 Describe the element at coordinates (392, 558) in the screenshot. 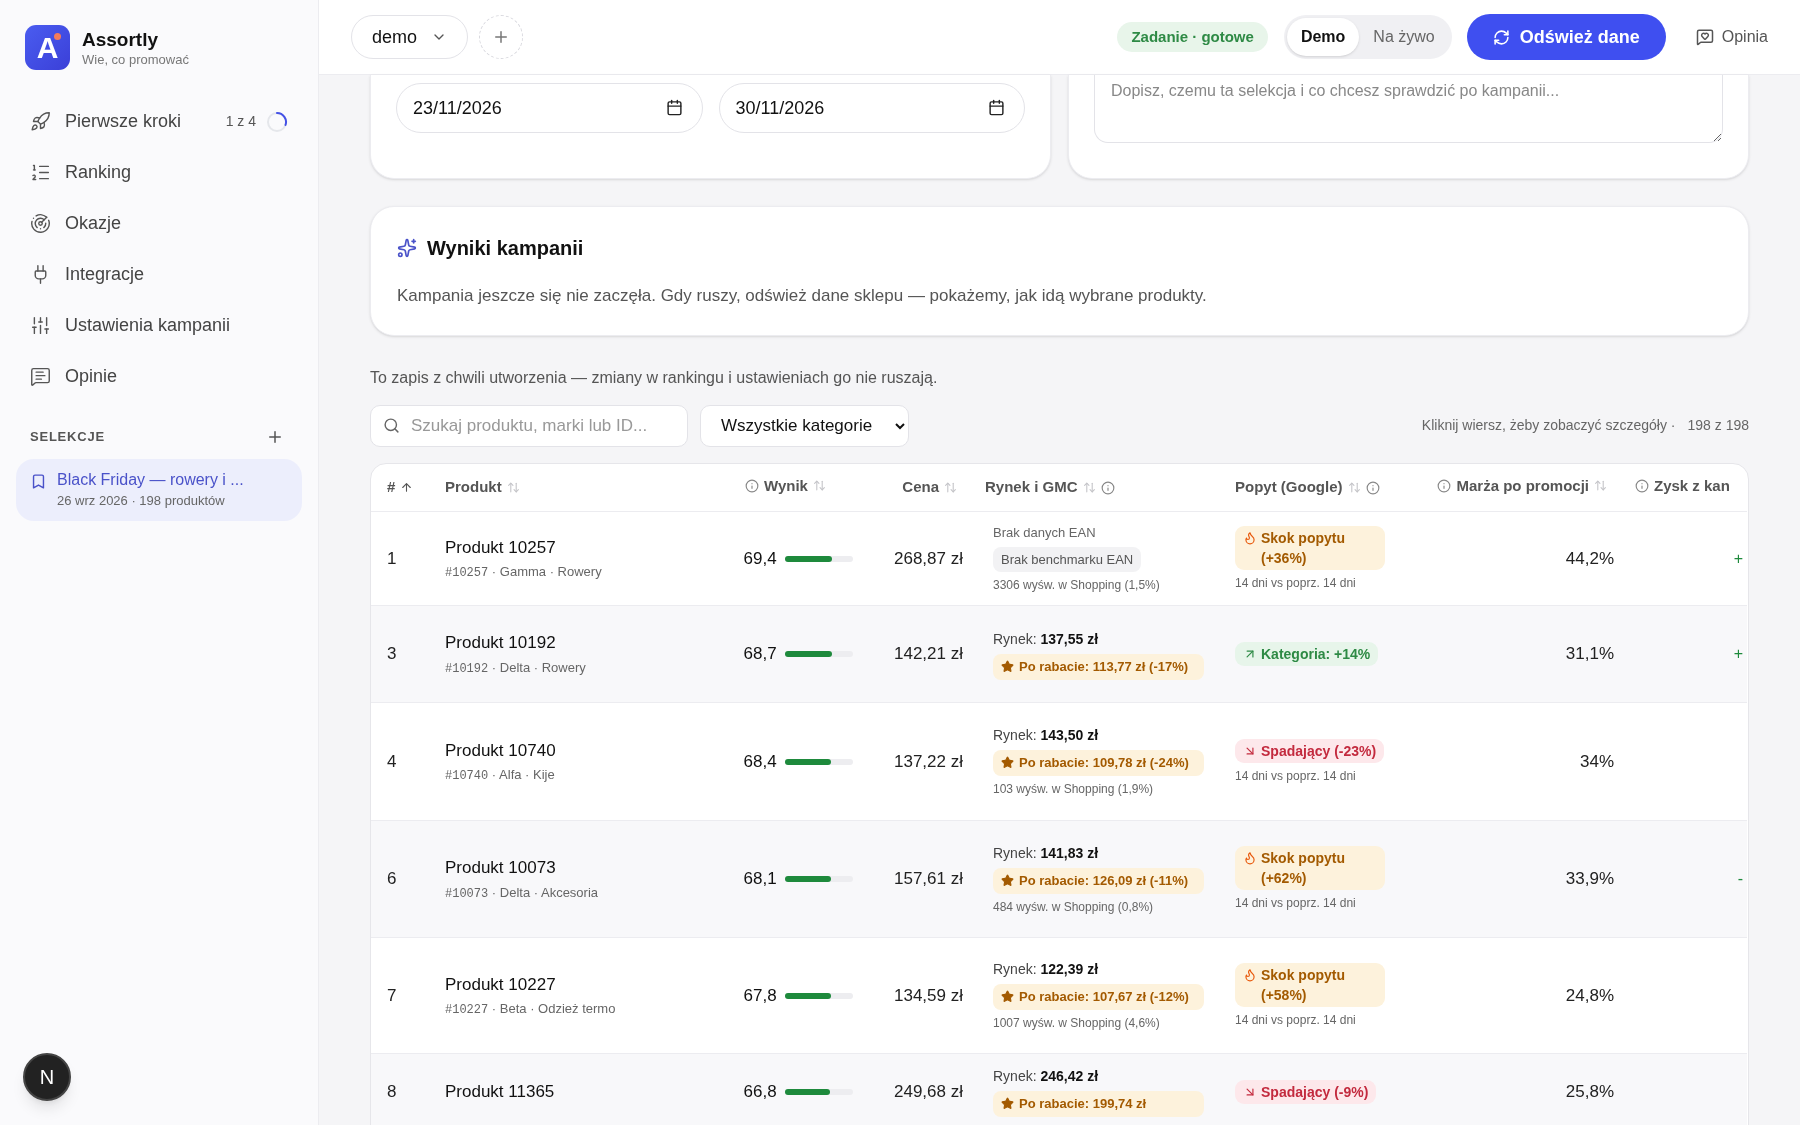

I see `rank-number: 1` at that location.